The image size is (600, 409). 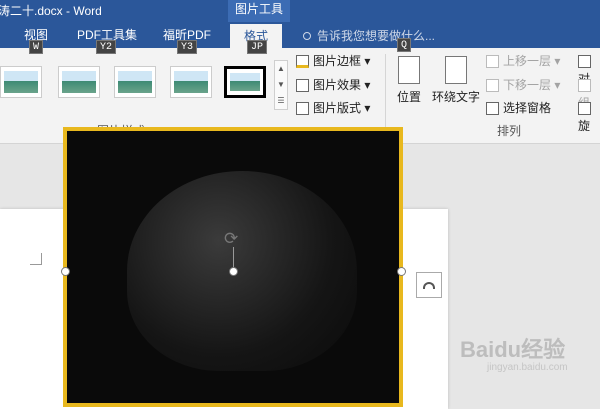 I want to click on align-button: 对, so click(x=589, y=69).